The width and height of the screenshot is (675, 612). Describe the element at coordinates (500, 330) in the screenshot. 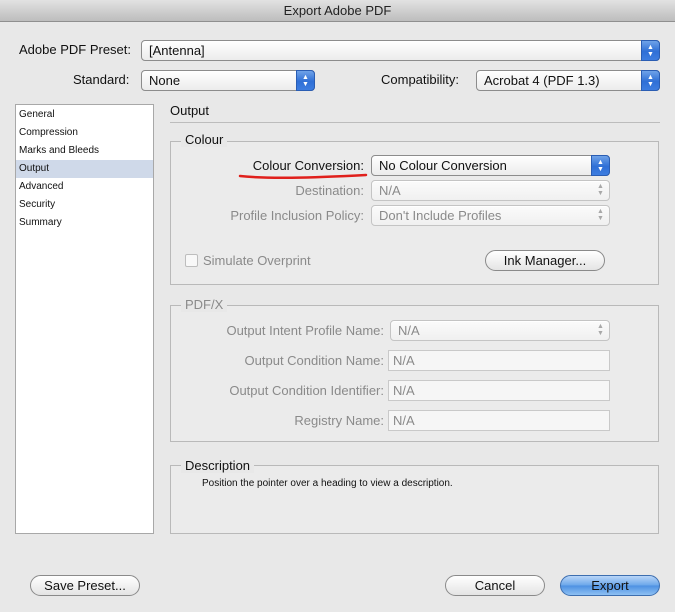

I see `output-intent-popup: N/A ▲ ▼` at that location.